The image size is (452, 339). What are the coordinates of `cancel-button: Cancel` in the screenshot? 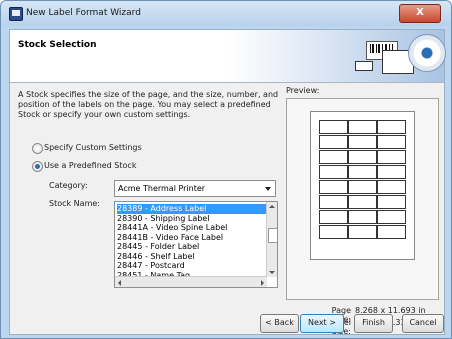 It's located at (423, 323).